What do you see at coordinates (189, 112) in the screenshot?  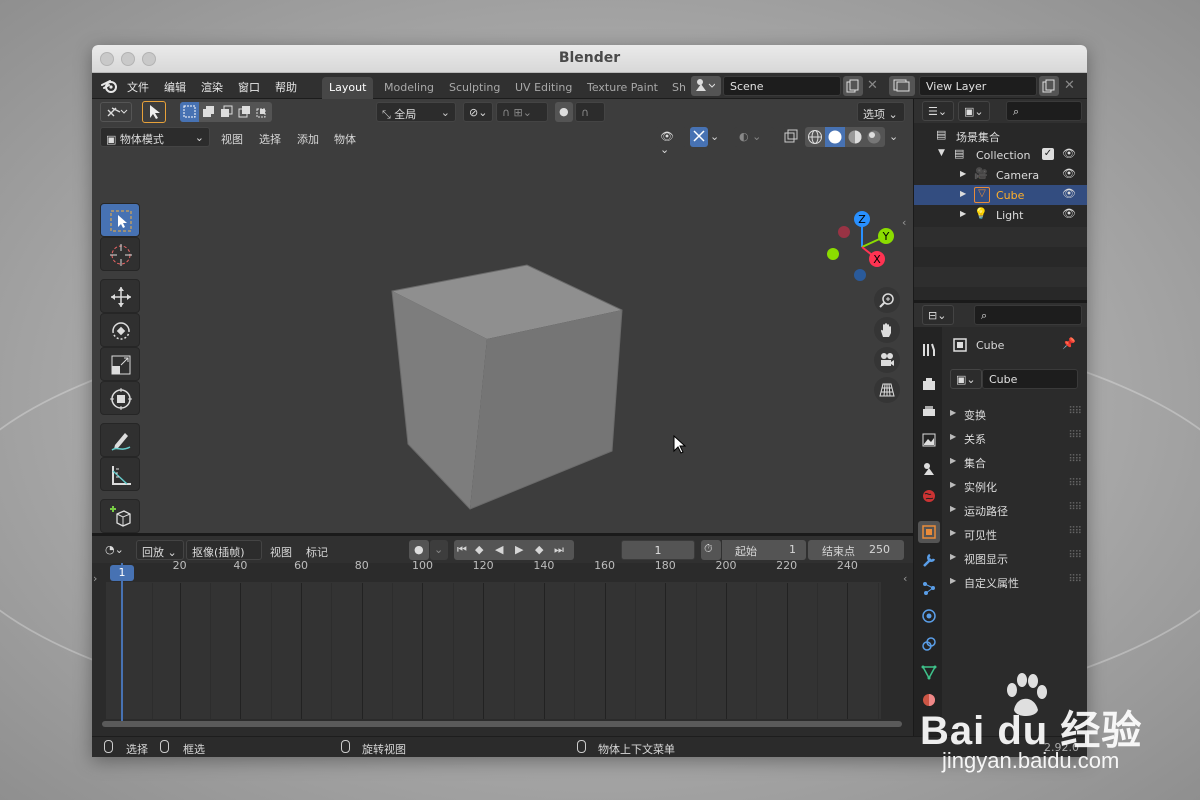 I see `select-new-button` at bounding box center [189, 112].